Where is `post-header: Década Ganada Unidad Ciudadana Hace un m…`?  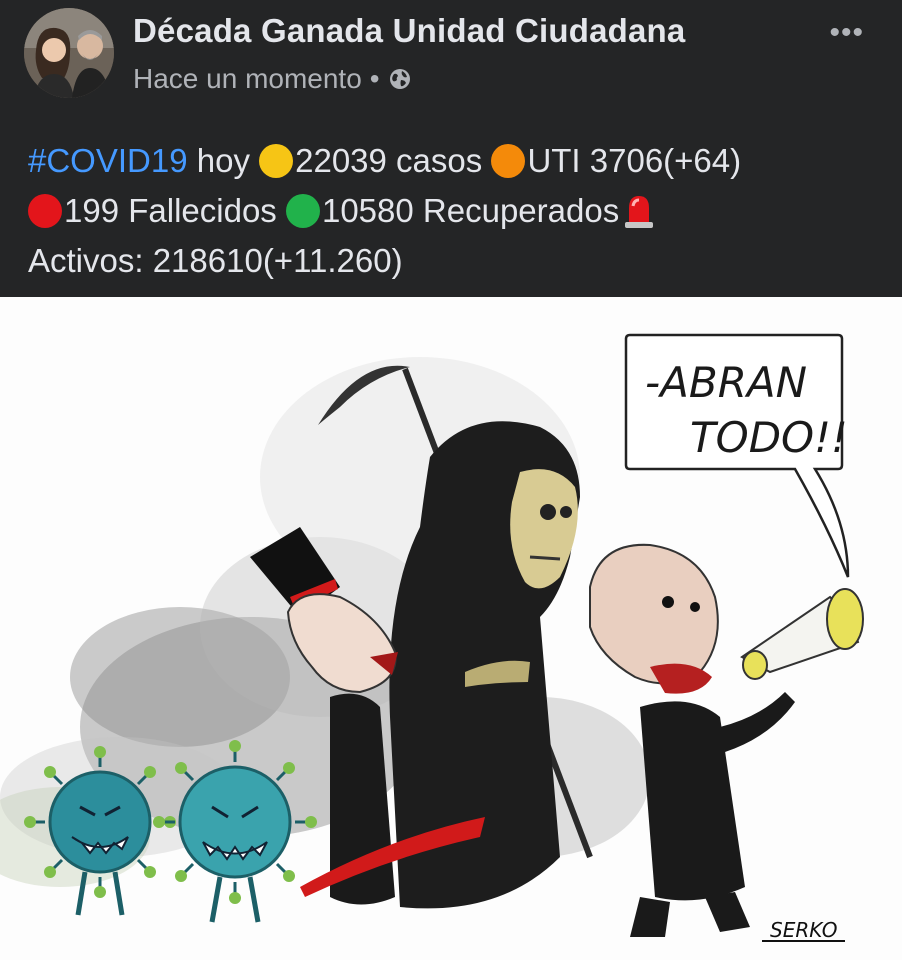 post-header: Década Ganada Unidad Ciudadana Hace un m… is located at coordinates (451, 55).